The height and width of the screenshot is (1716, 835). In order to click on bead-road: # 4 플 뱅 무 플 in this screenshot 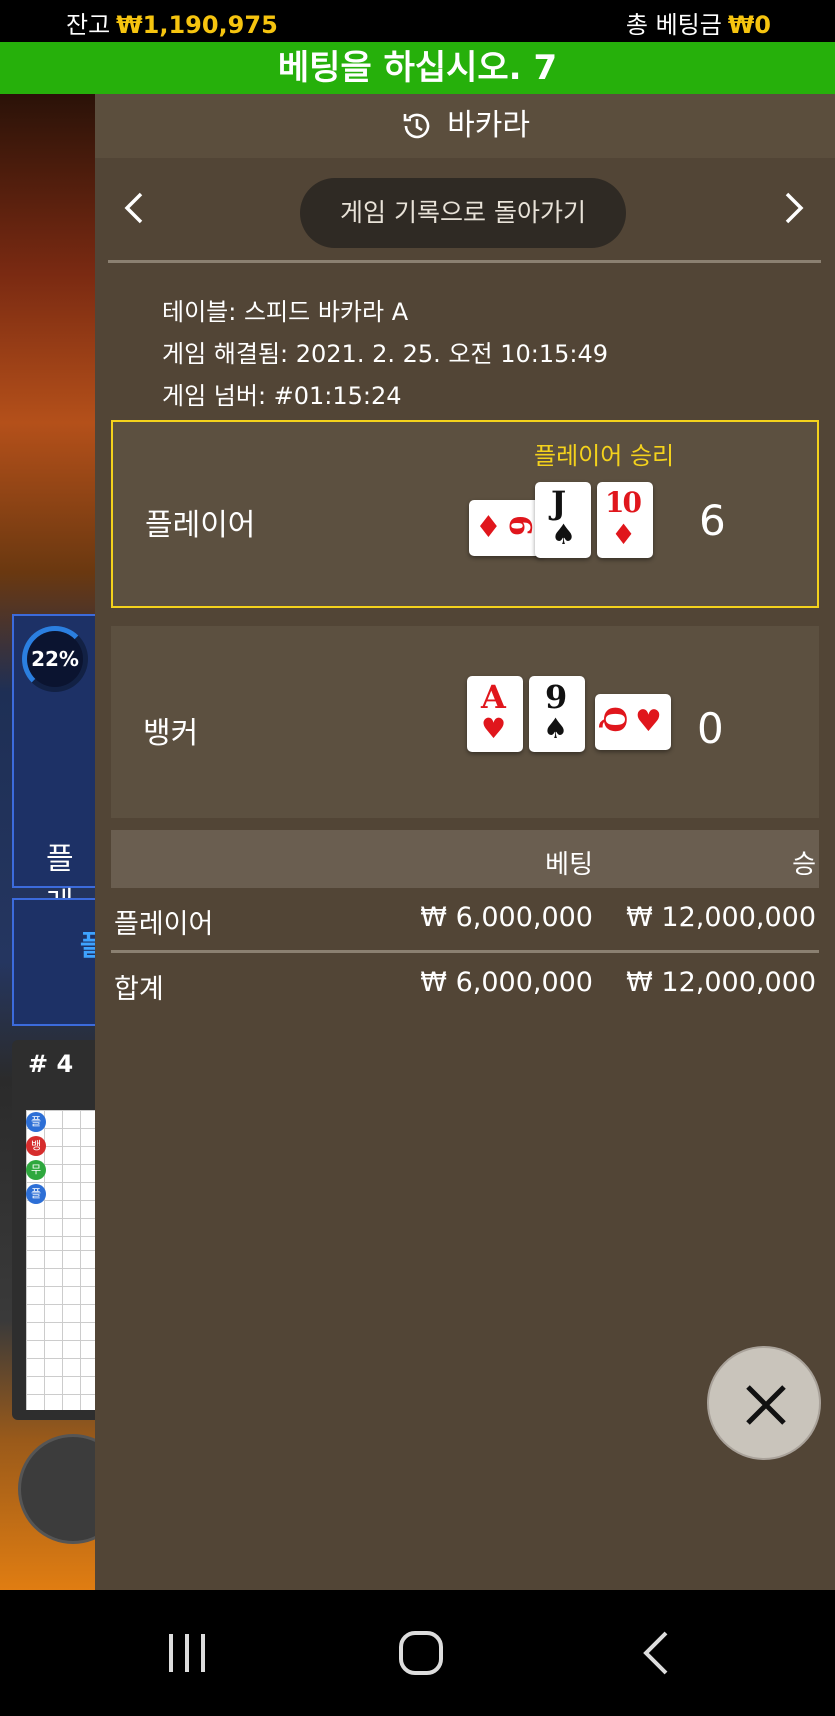, I will do `click(59, 1230)`.